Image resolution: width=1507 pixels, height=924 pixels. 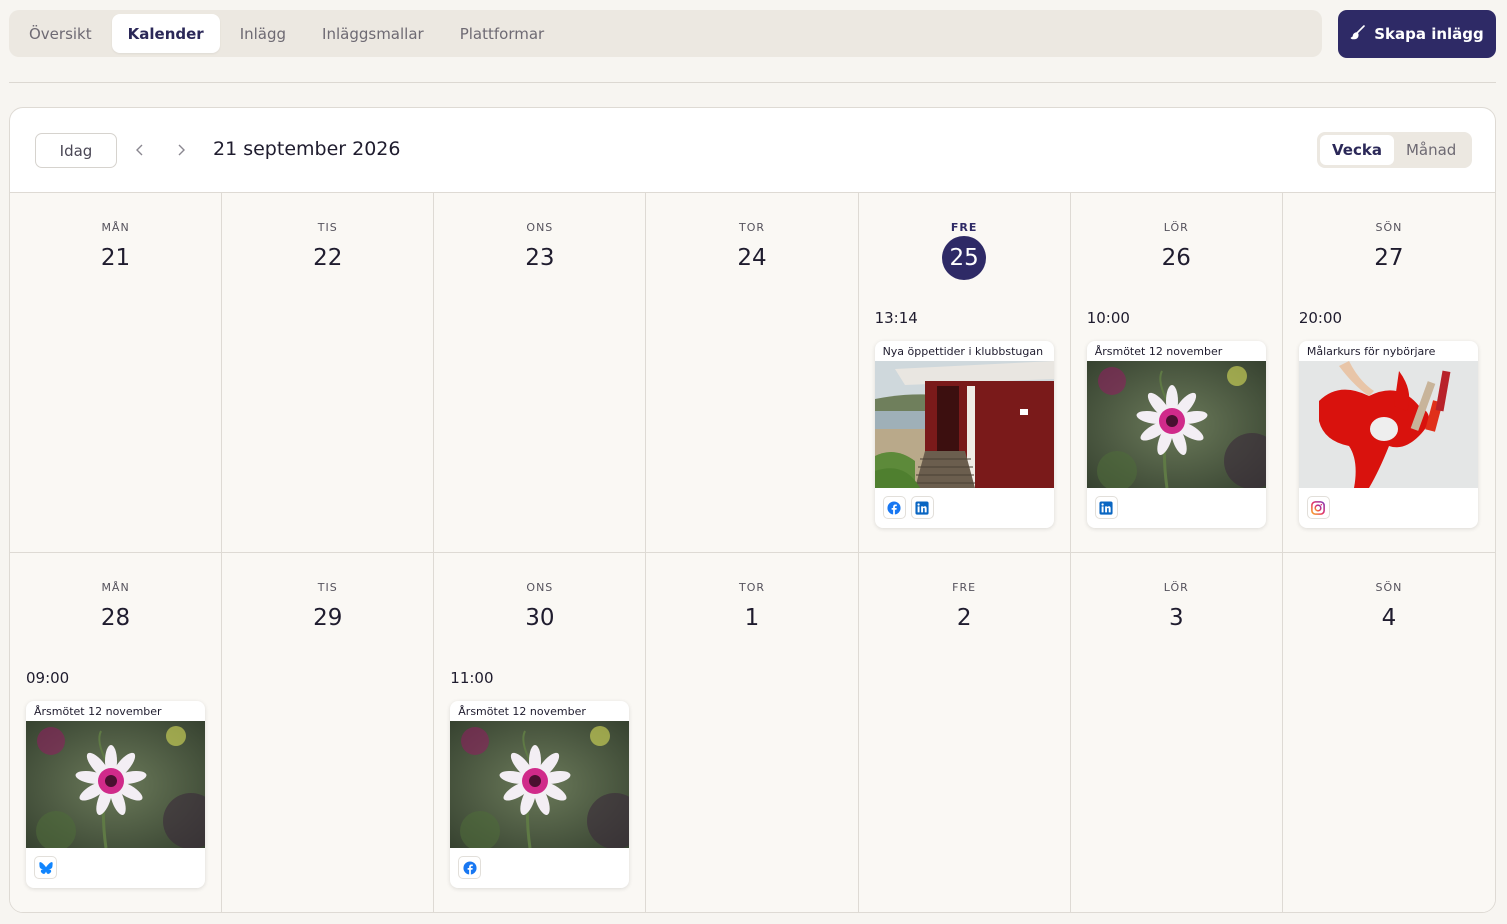 I want to click on date-number-text: 28, so click(x=115, y=618).